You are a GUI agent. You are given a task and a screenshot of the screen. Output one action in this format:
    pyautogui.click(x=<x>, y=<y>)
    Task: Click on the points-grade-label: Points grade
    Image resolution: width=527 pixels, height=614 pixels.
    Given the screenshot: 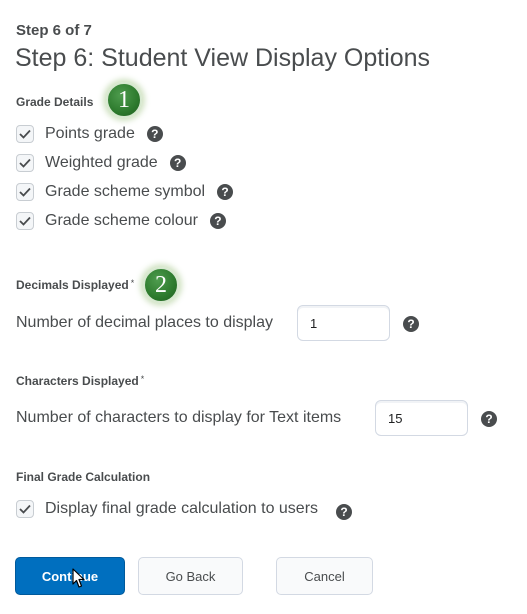 What is the action you would take?
    pyautogui.click(x=90, y=133)
    